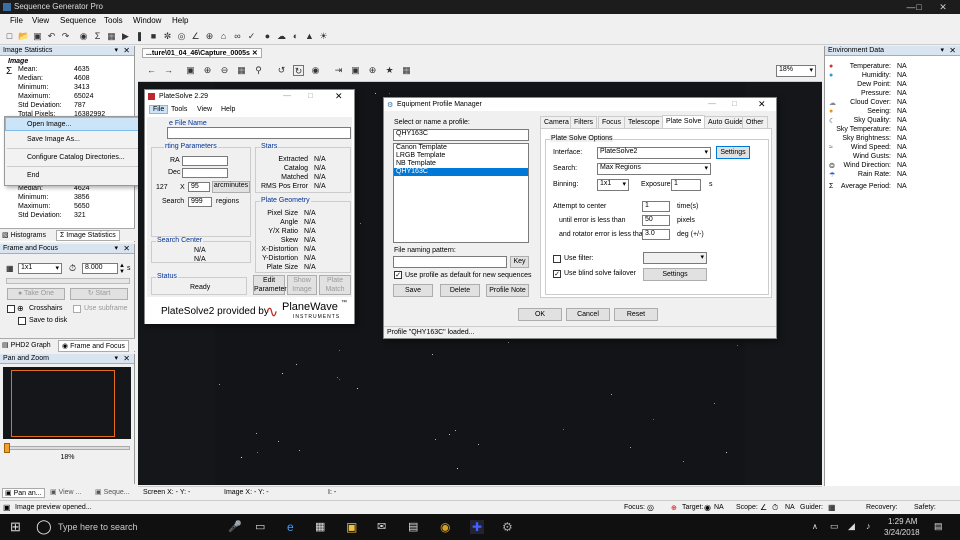  I want to click on tab-image-statistics: Σ Image Statistics, so click(88, 235).